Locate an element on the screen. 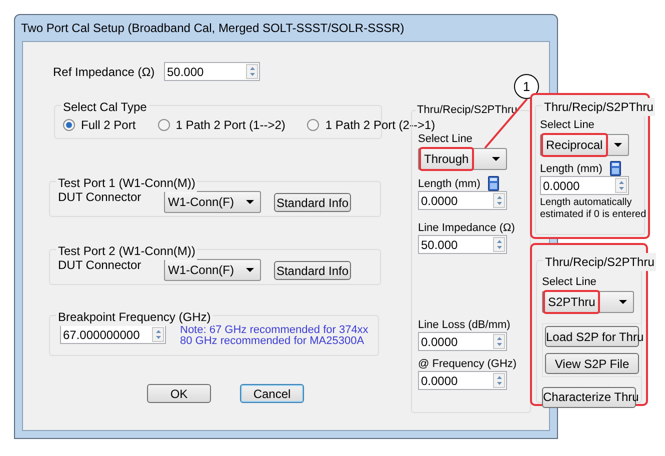  button: View S2P File is located at coordinates (592, 363).